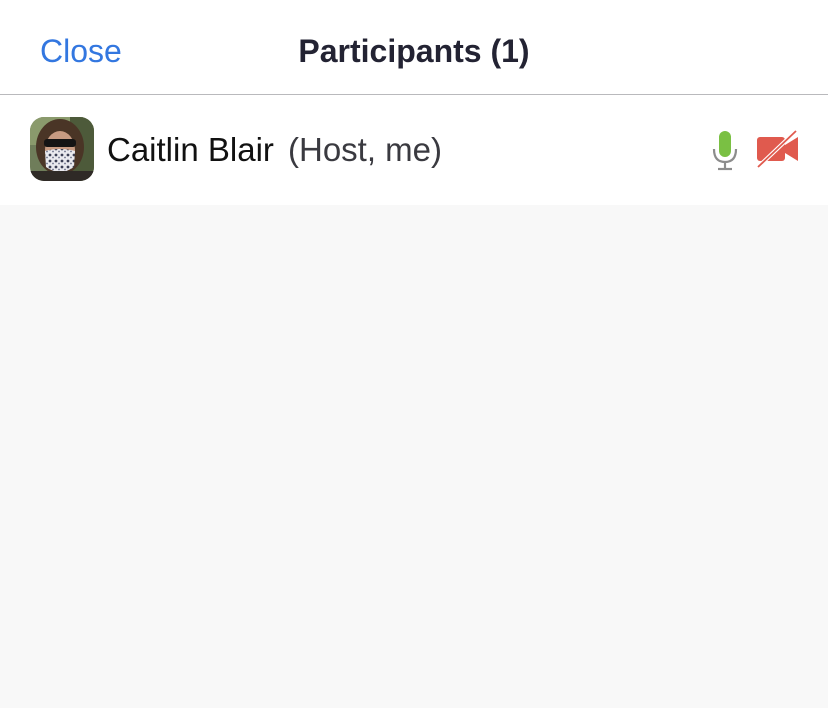 The height and width of the screenshot is (708, 828). Describe the element at coordinates (365, 149) in the screenshot. I see `participant-role: (Host, me)` at that location.